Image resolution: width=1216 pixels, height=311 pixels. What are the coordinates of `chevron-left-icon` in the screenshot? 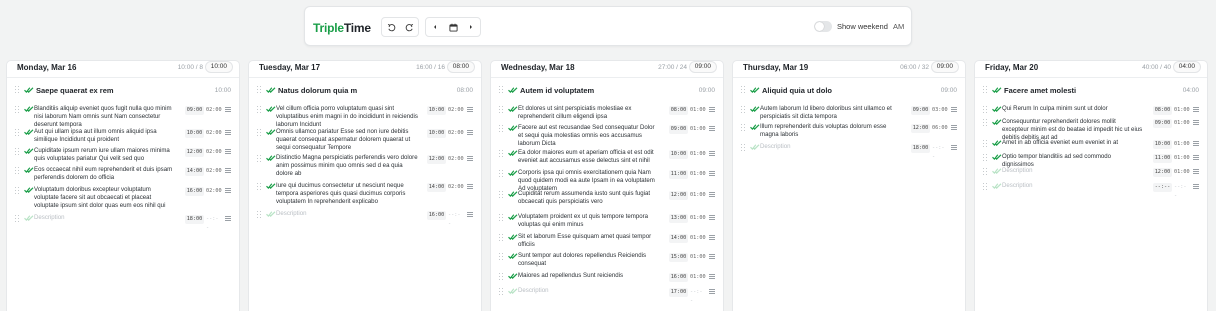 It's located at (435, 27).